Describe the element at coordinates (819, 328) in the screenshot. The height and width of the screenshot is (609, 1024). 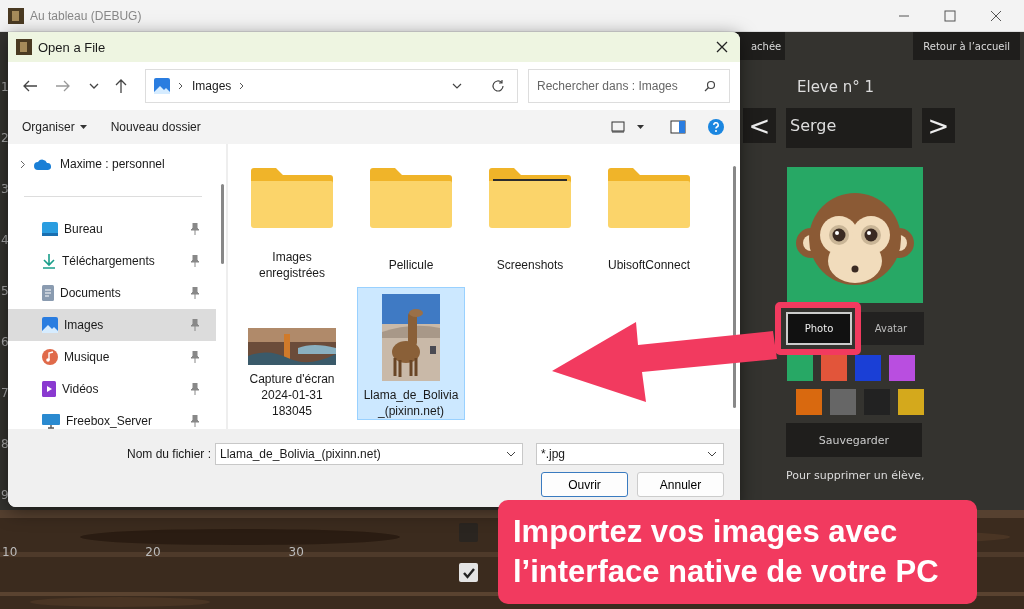
I see `mode-tab: Photo` at that location.